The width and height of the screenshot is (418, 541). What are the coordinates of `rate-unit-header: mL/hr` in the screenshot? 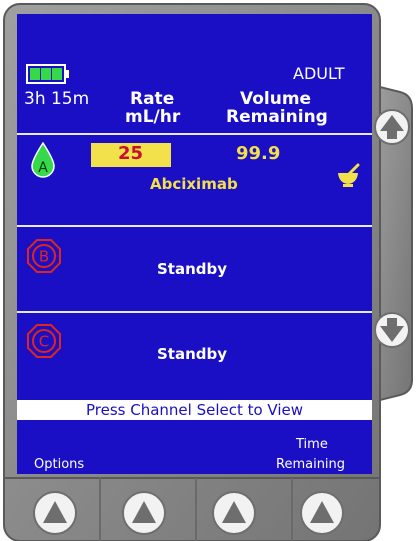 It's located at (153, 117).